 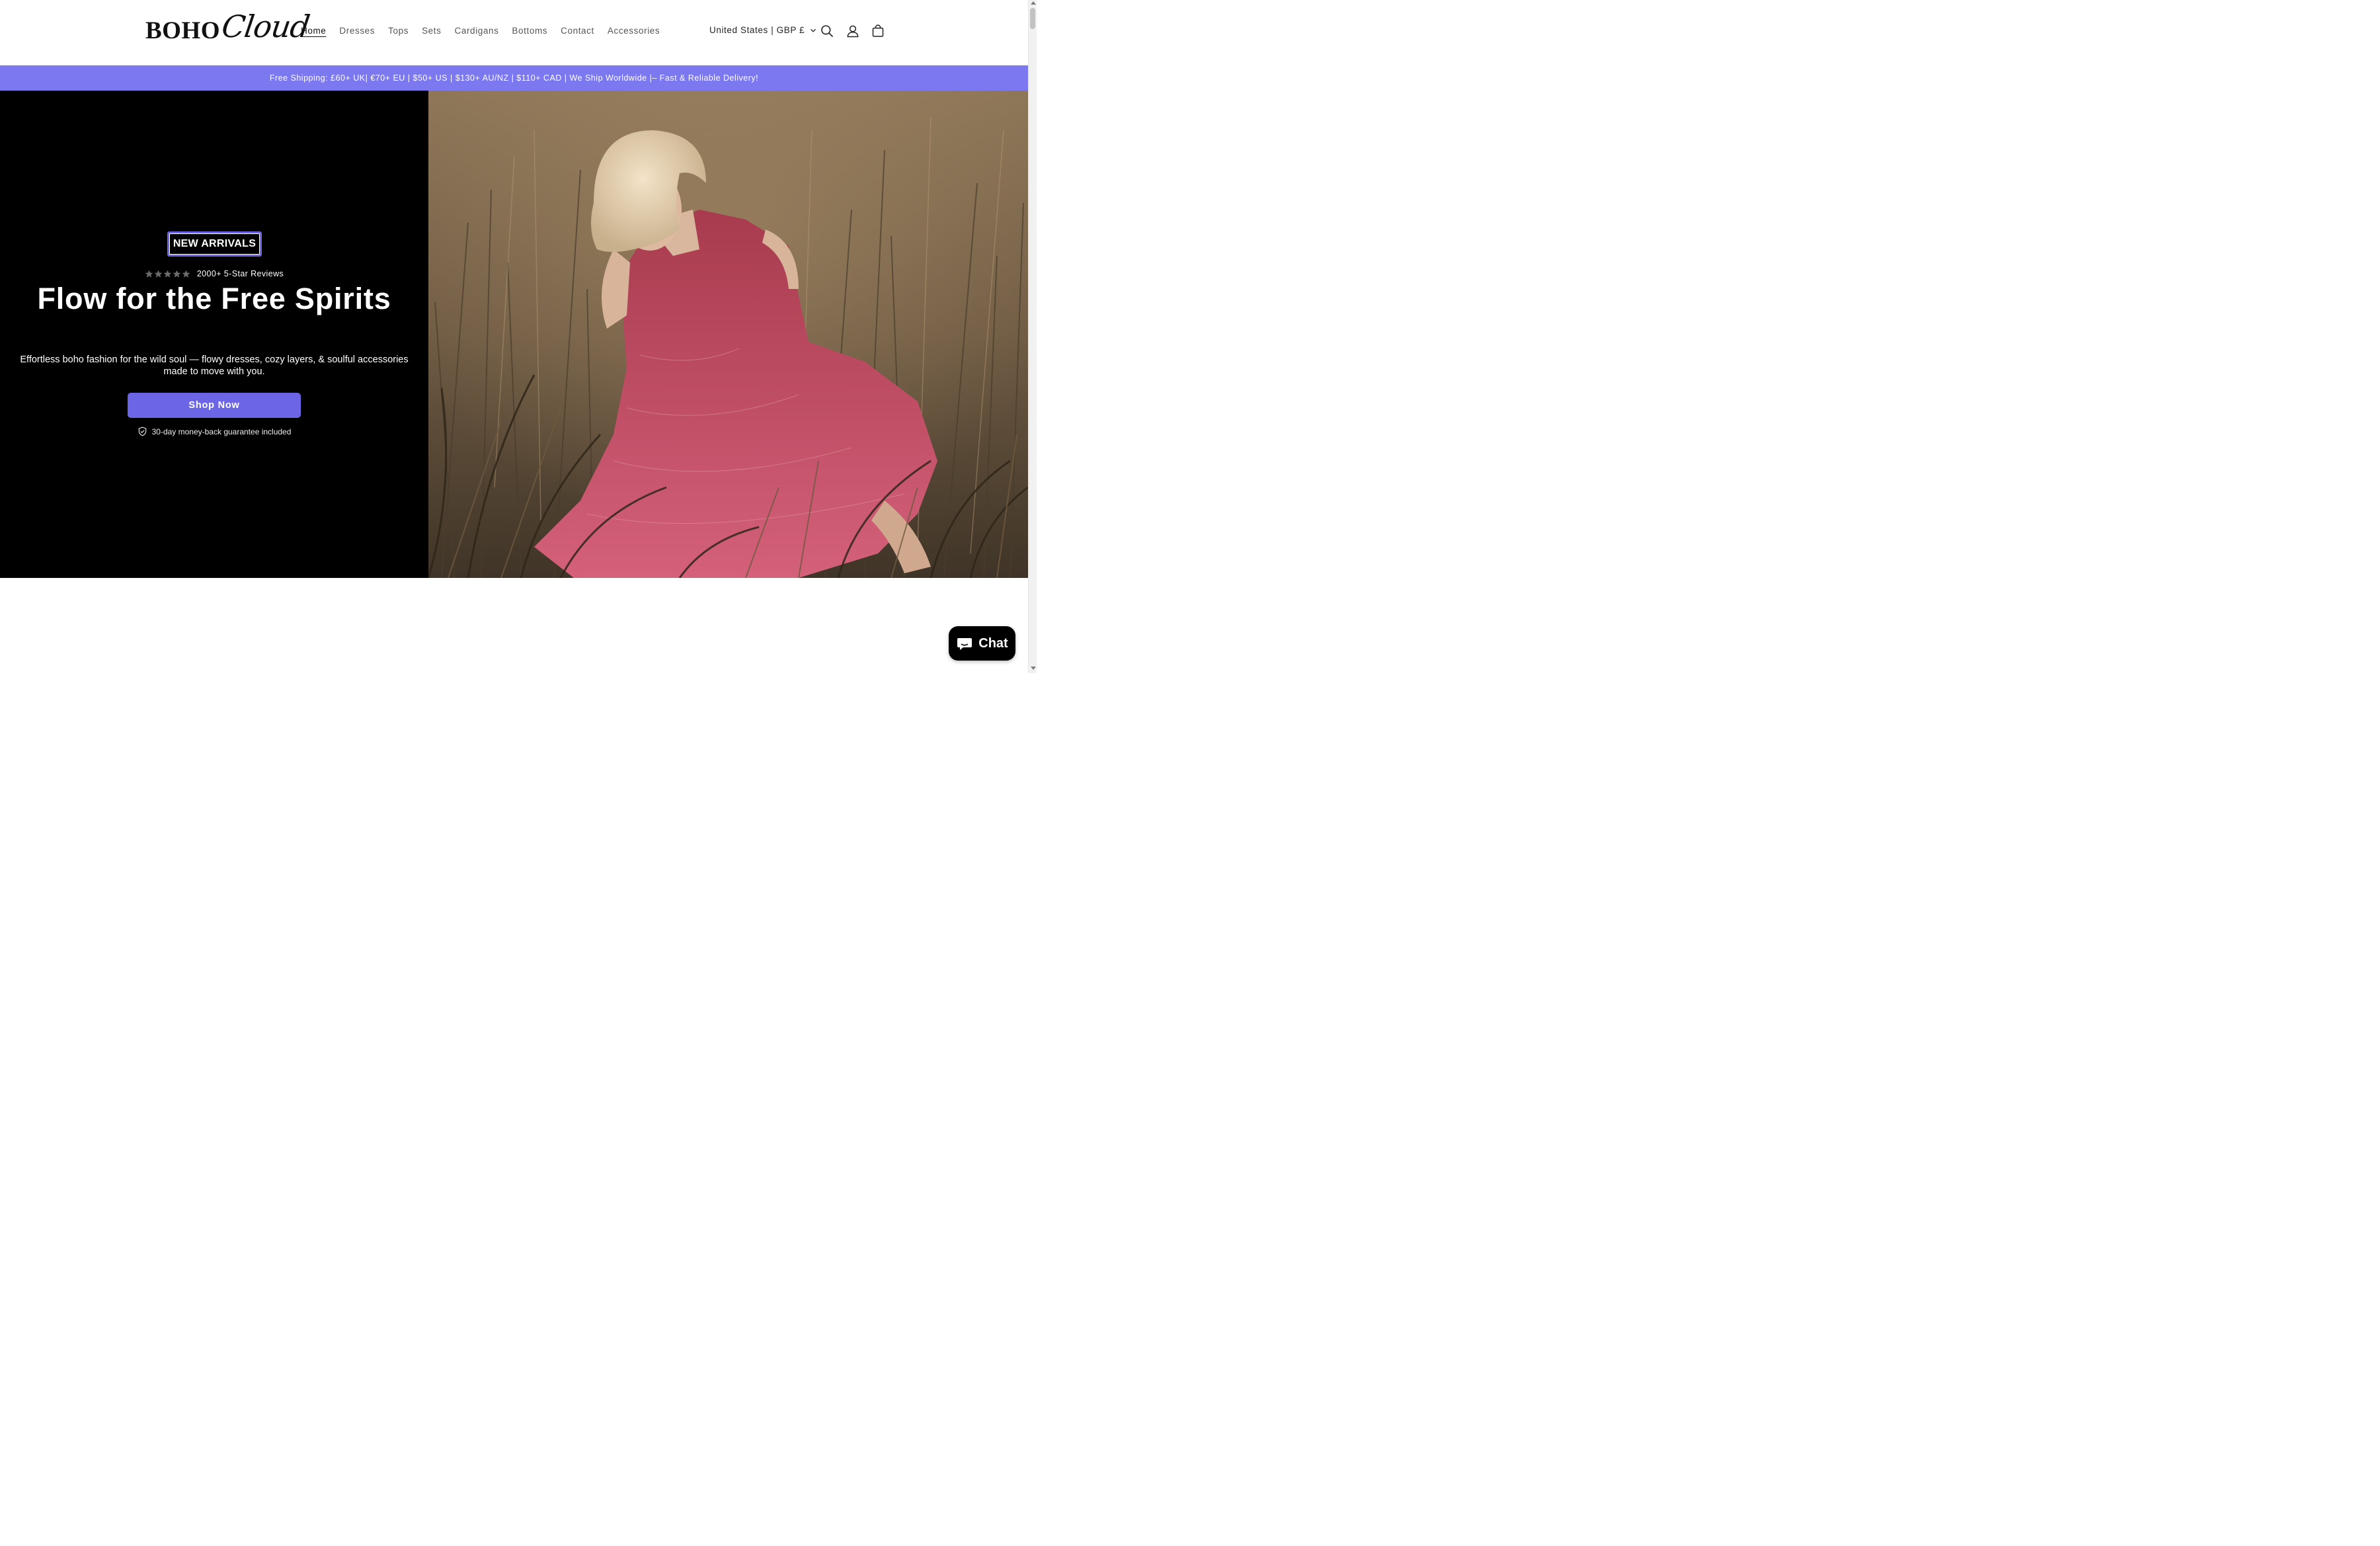 What do you see at coordinates (633, 31) in the screenshot?
I see `nav-item-accessories: Accessories` at bounding box center [633, 31].